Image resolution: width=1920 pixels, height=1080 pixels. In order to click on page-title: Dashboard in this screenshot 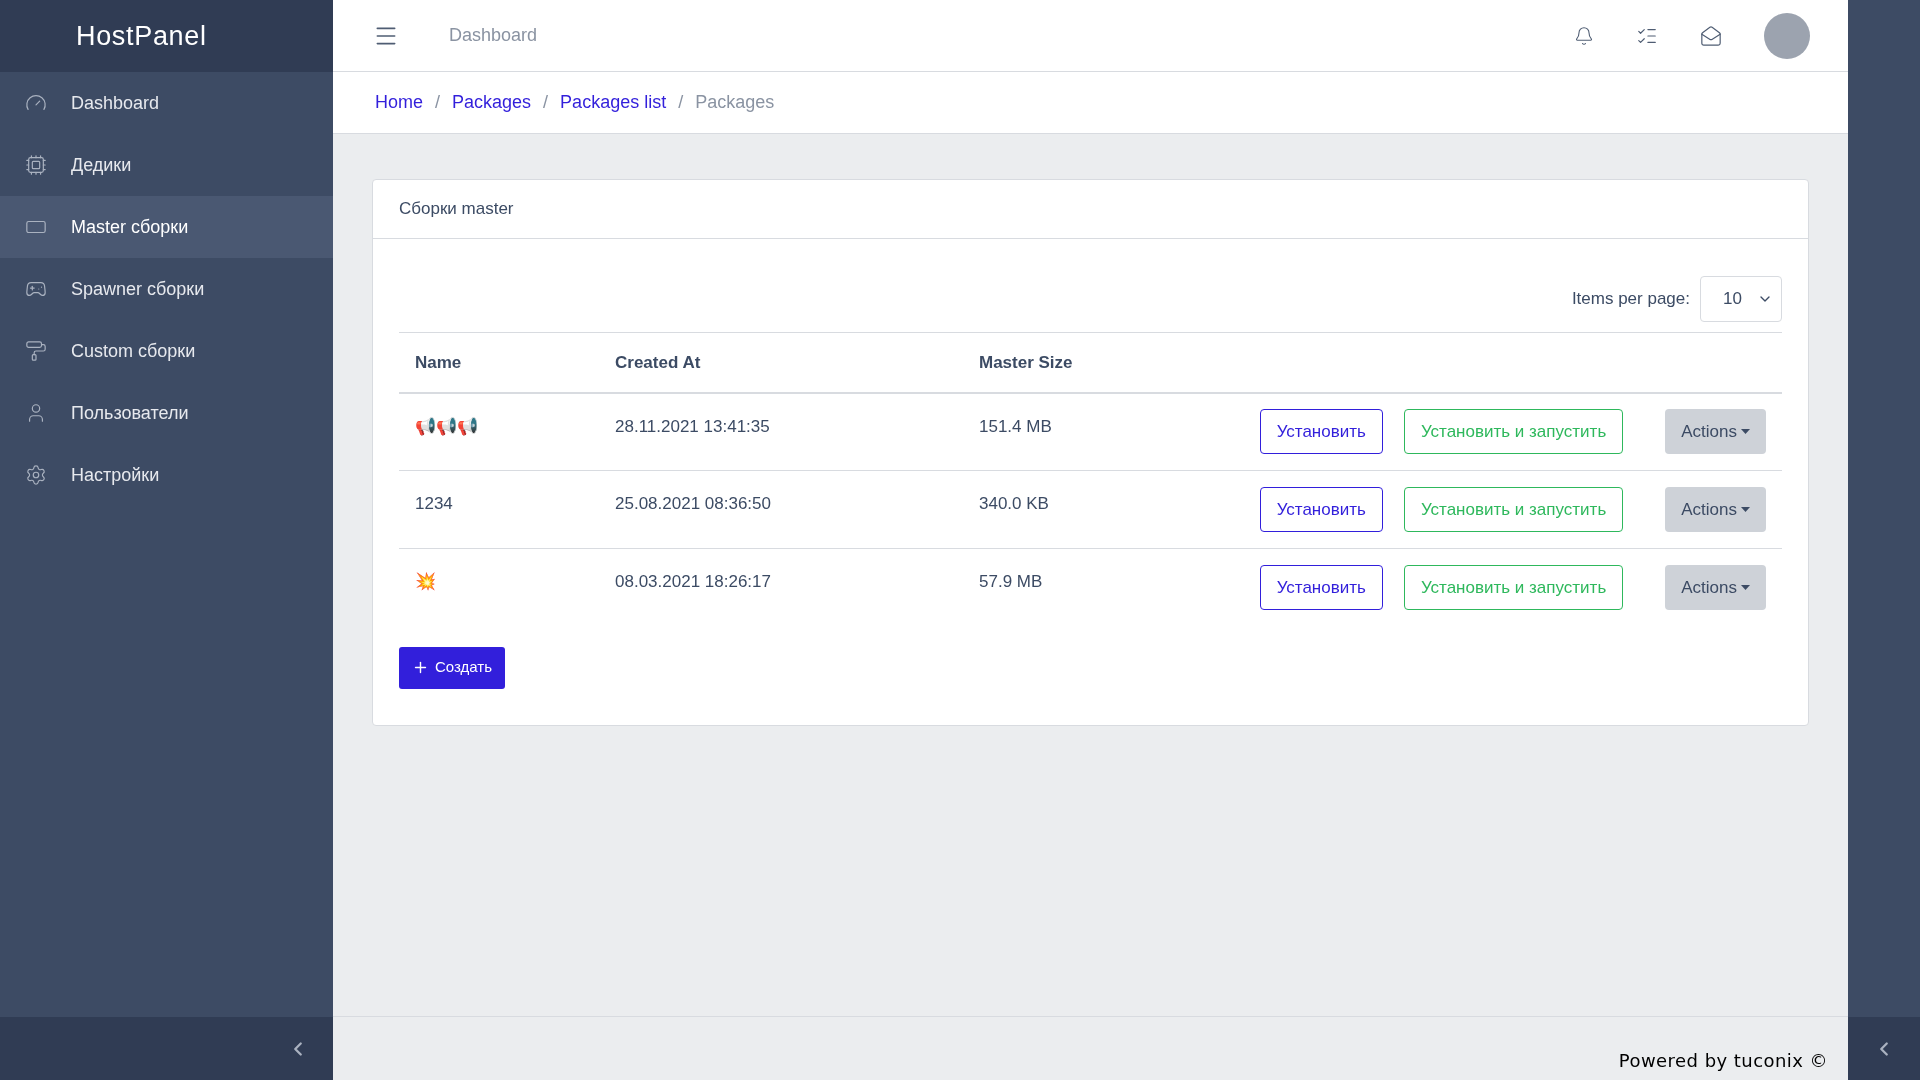, I will do `click(493, 35)`.